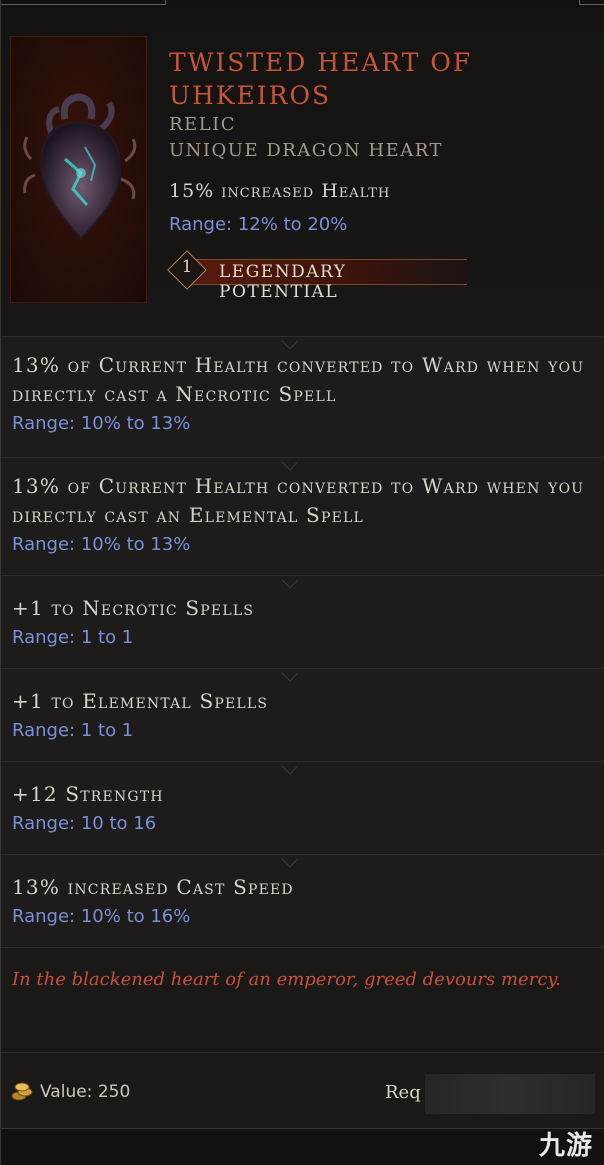 This screenshot has width=604, height=1165. Describe the element at coordinates (187, 267) in the screenshot. I see `legendary-potential-count: 1` at that location.